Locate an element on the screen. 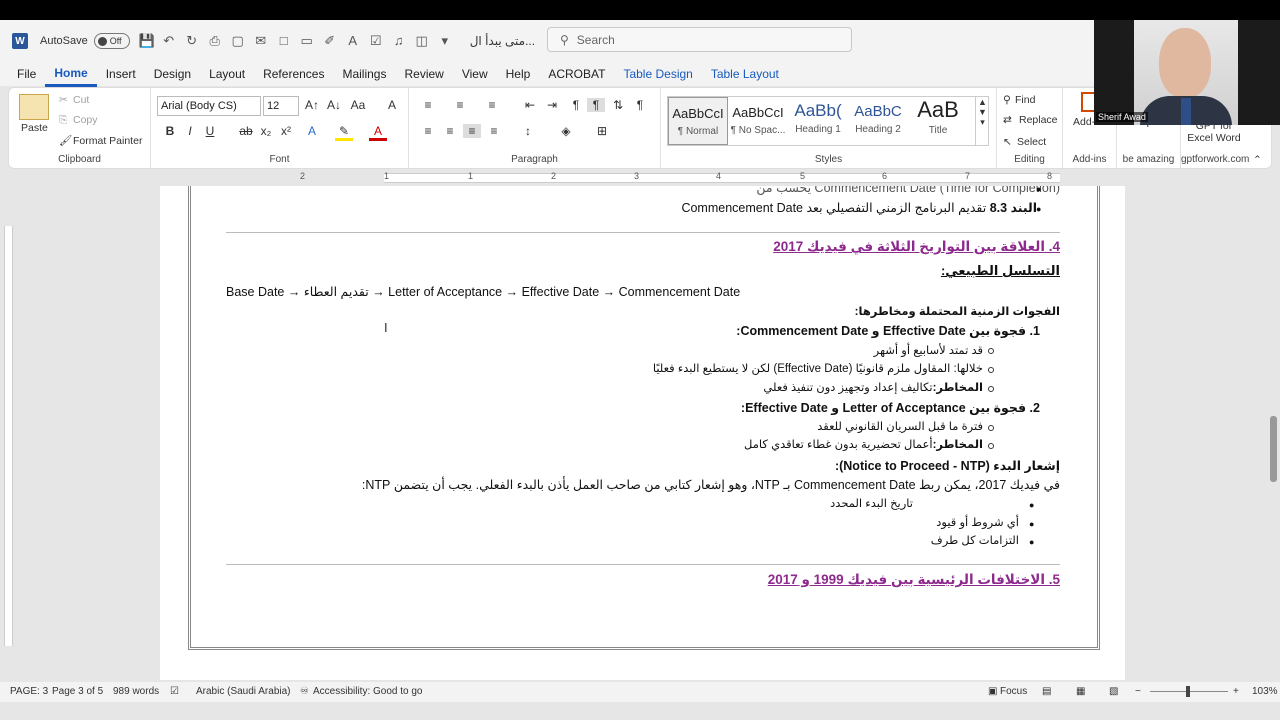 The height and width of the screenshot is (720, 1280). print-icon: ⎙ is located at coordinates (215, 41).